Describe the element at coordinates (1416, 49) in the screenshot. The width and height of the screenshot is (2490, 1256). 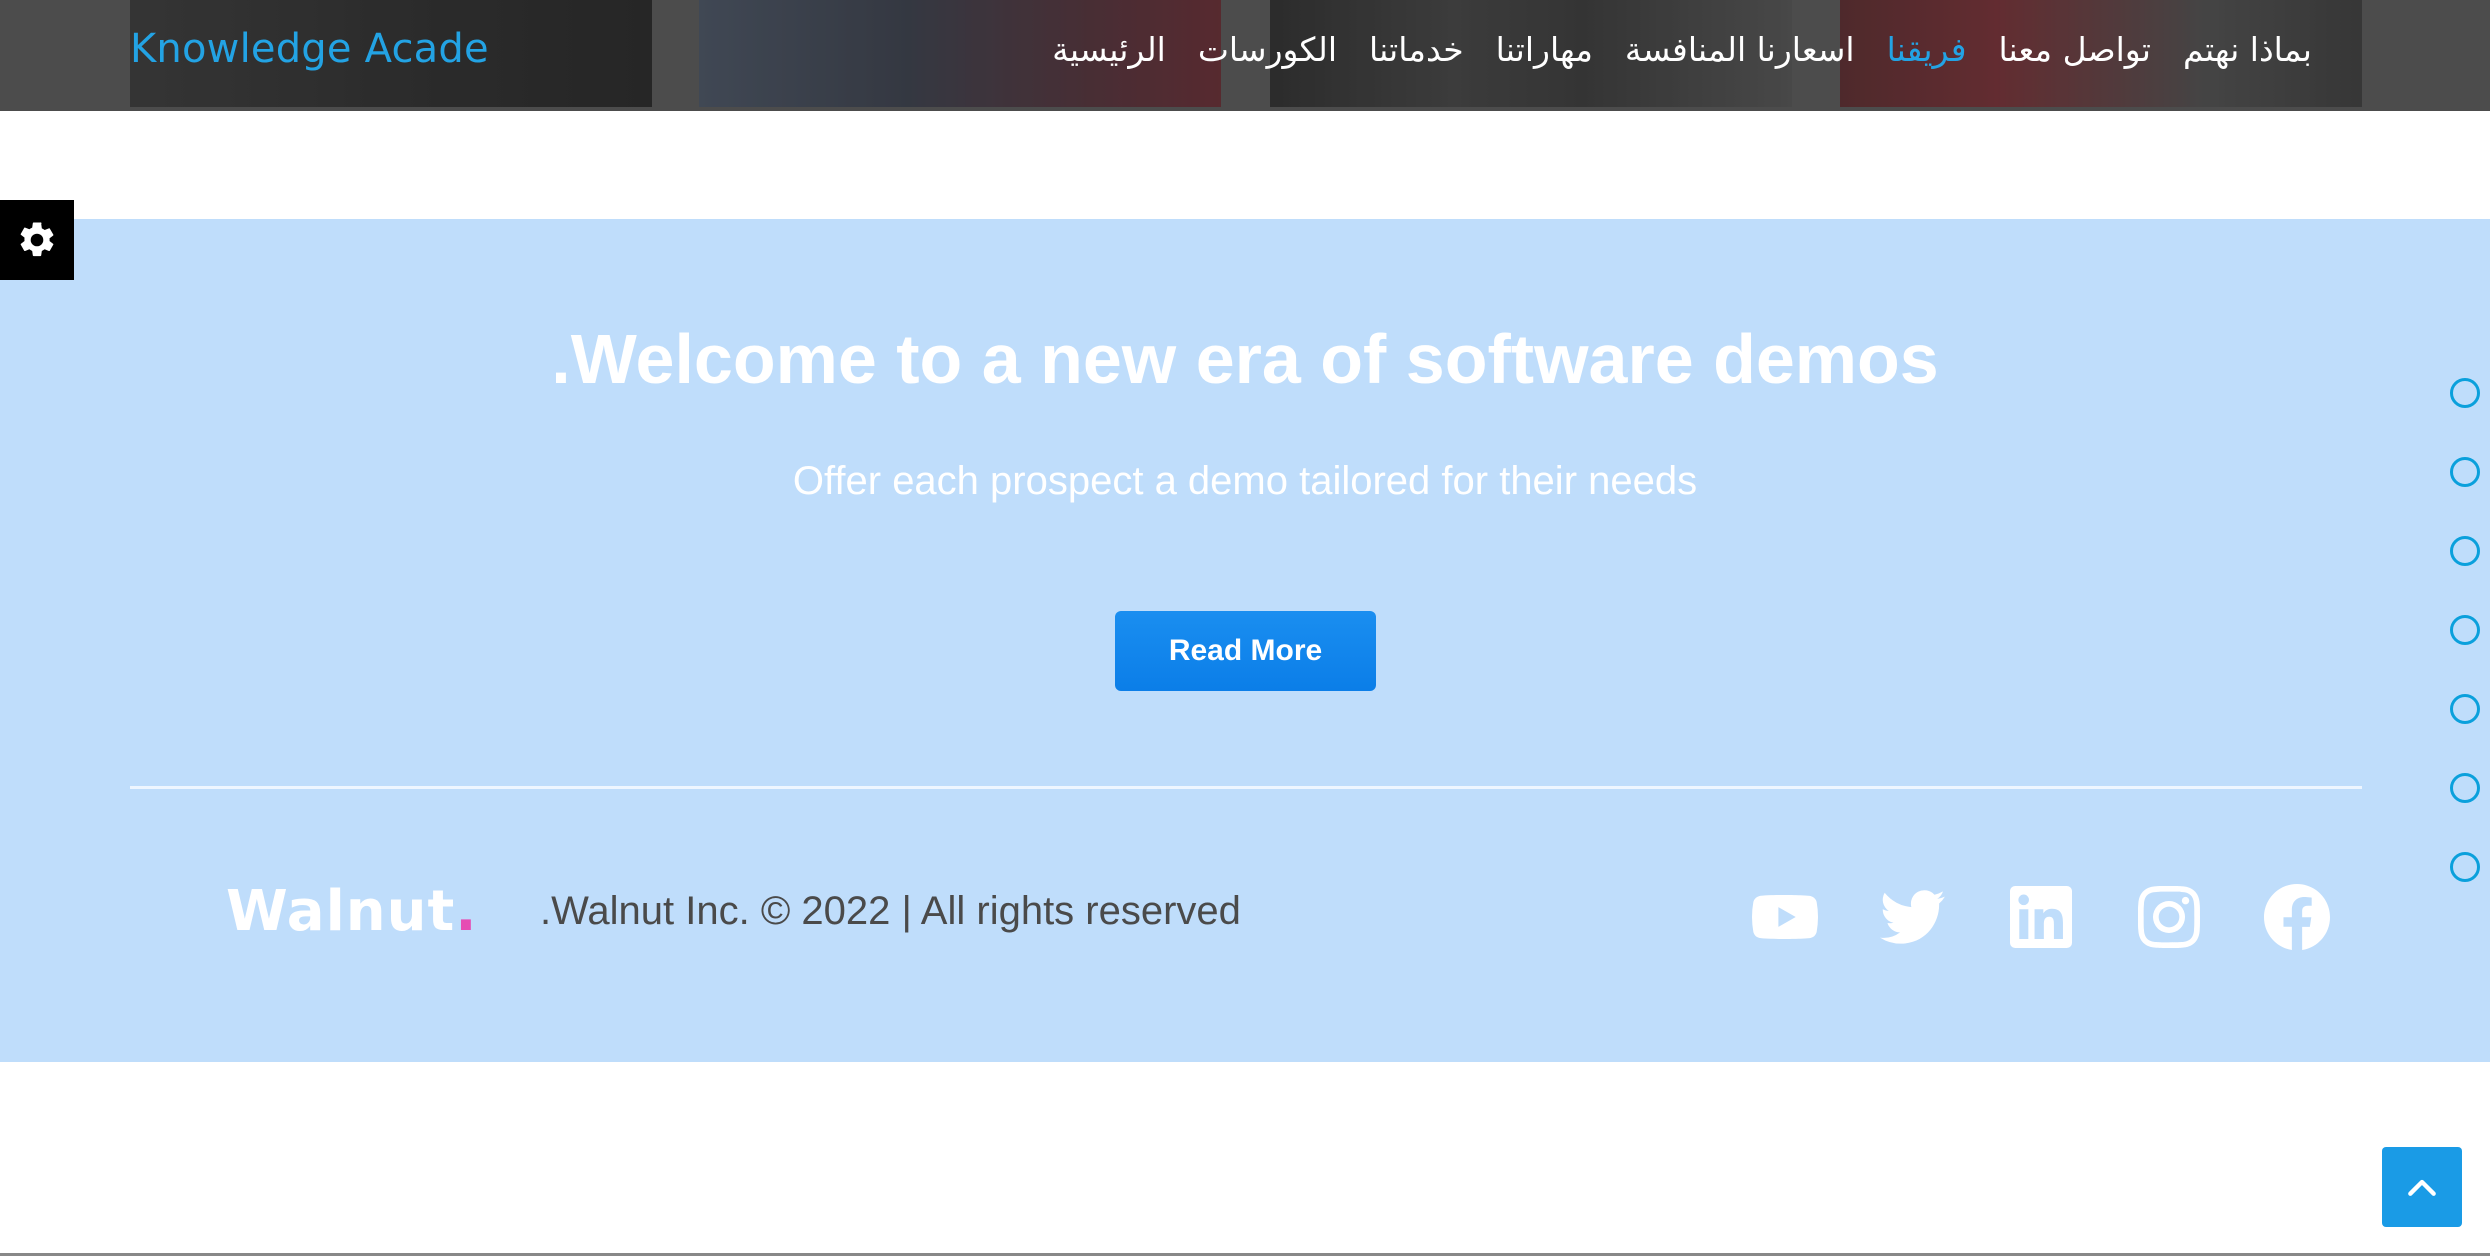
I see `nav-item-services: خدماتنا` at that location.